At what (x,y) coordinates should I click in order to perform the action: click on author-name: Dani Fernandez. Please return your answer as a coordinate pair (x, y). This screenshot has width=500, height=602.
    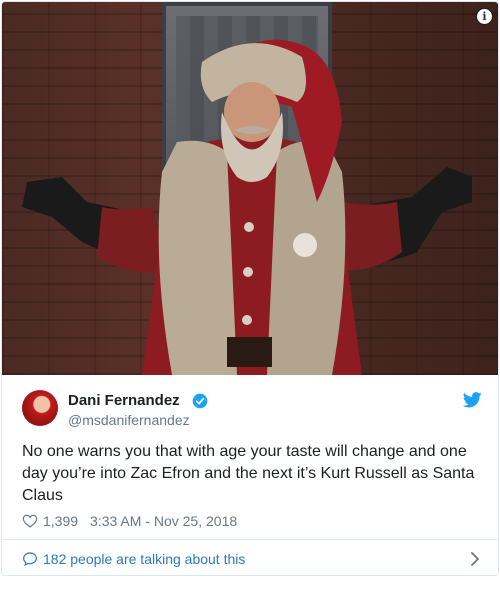
    Looking at the image, I should click on (124, 400).